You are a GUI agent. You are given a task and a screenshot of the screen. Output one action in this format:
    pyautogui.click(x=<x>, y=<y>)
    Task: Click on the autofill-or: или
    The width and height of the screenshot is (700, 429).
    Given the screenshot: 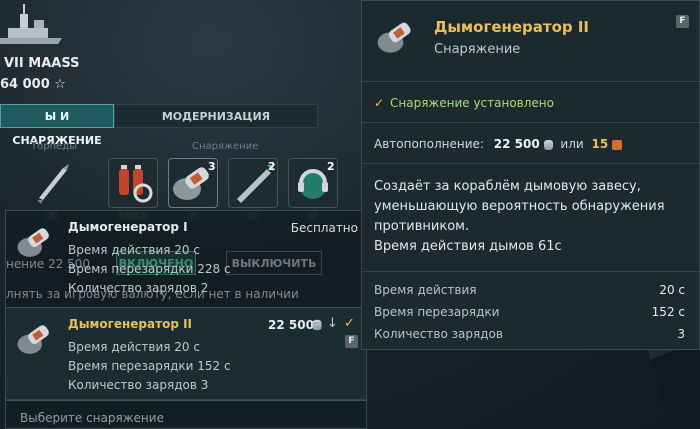 What is the action you would take?
    pyautogui.click(x=572, y=144)
    